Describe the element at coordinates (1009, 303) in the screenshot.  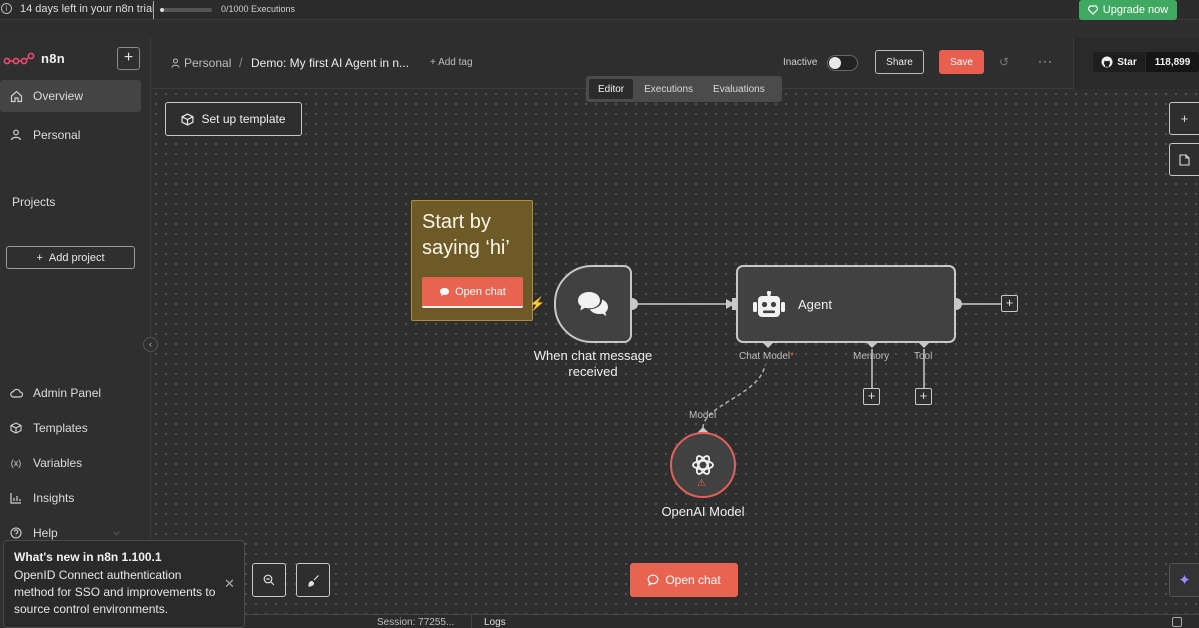
I see `add-next-node-button: +` at that location.